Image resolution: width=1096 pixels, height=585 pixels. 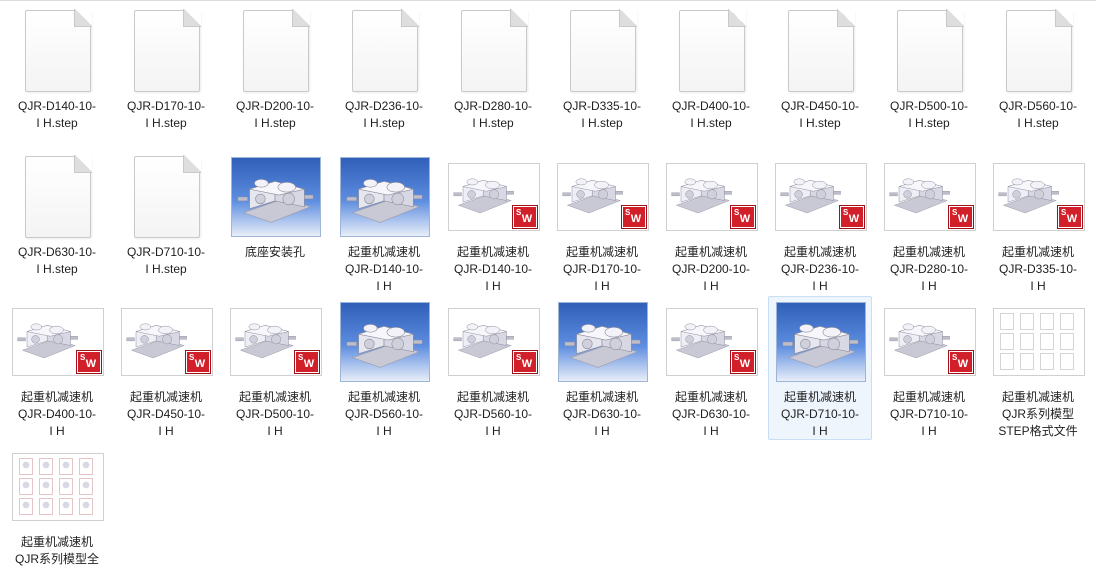 I want to click on file-item: S W 起重机减速机 QJR-D335-10- I H, so click(x=1038, y=223).